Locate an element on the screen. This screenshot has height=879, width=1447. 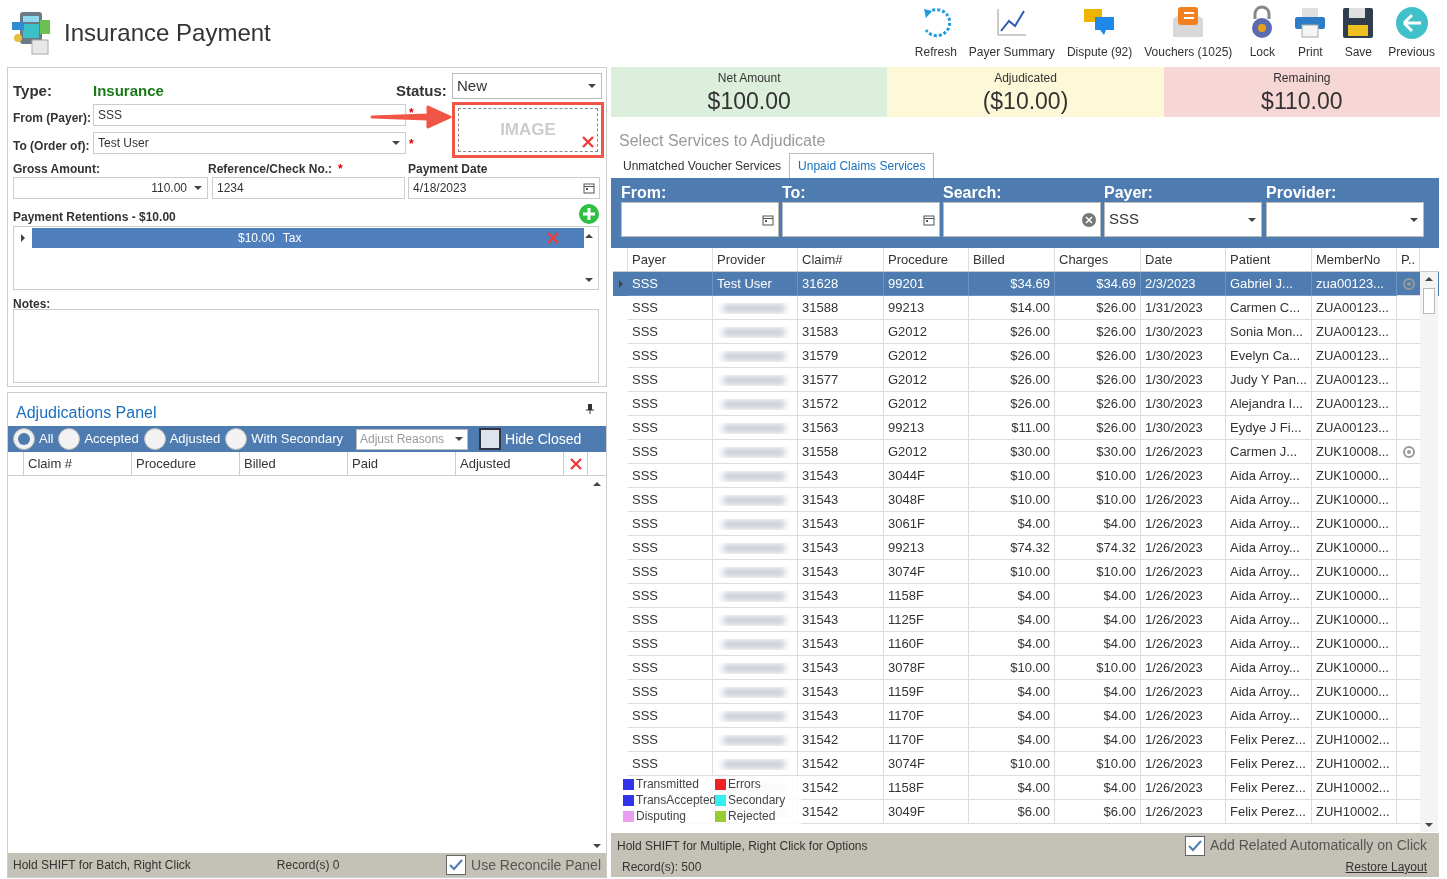
table-cell: $26.00 is located at coordinates (1012, 404).